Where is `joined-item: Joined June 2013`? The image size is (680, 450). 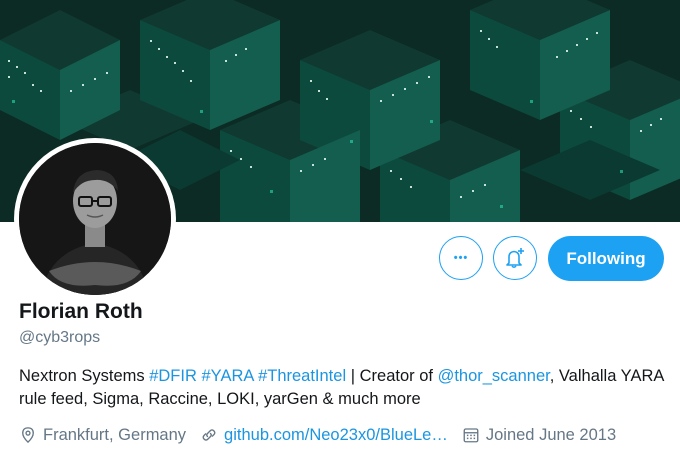
joined-item: Joined June 2013 is located at coordinates (539, 435).